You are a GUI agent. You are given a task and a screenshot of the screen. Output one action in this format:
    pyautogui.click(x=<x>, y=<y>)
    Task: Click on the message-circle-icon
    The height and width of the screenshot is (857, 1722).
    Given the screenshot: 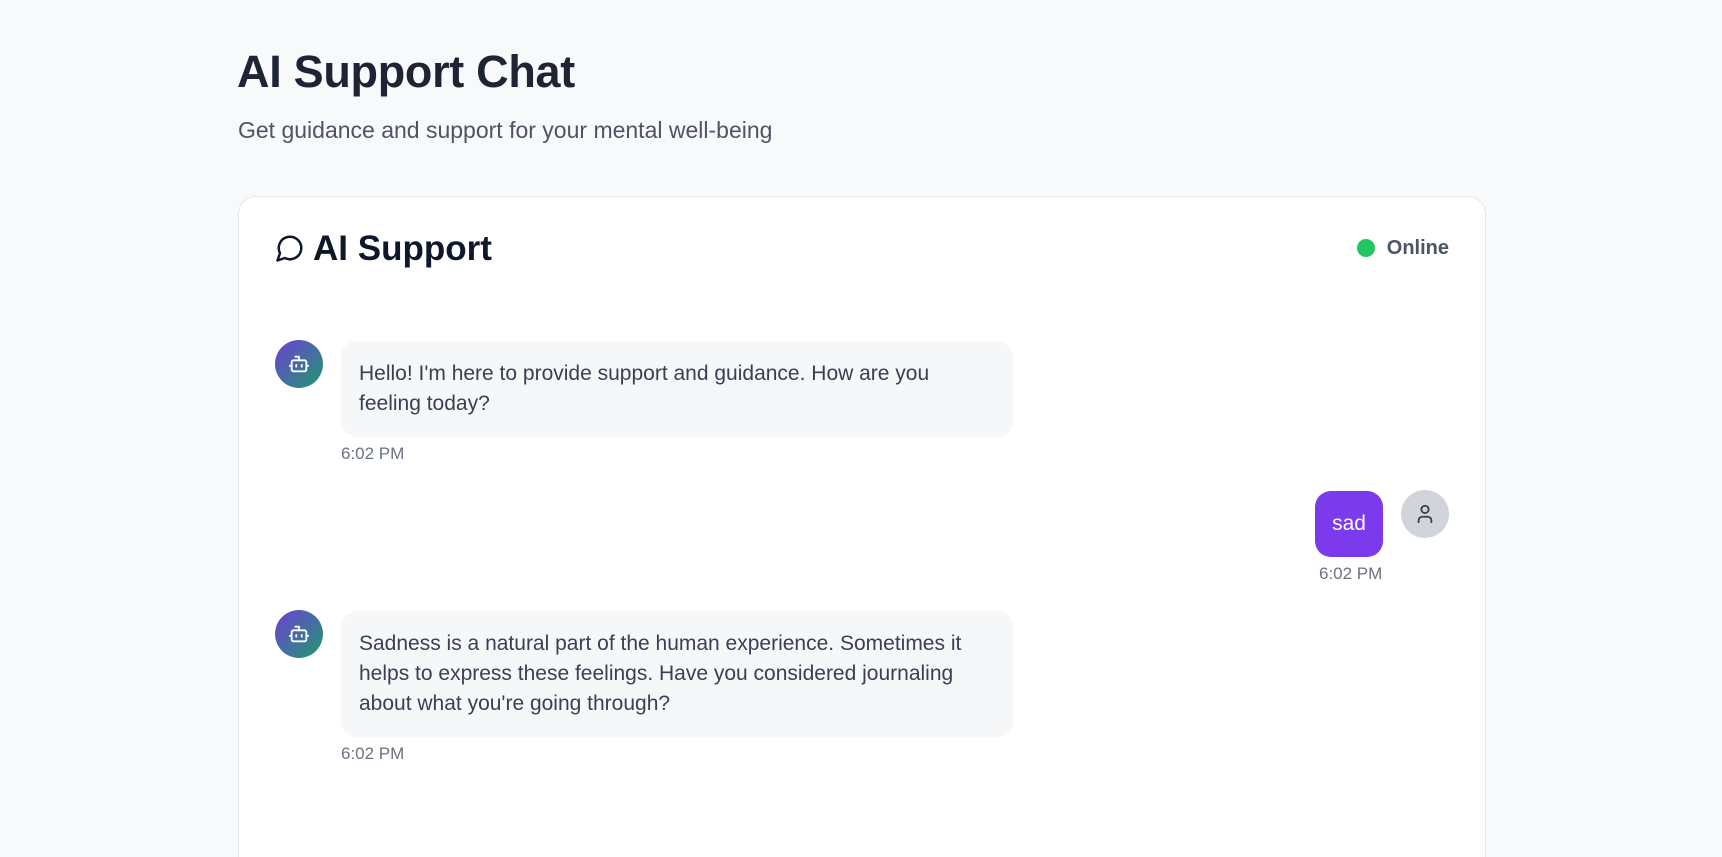 What is the action you would take?
    pyautogui.click(x=289, y=248)
    